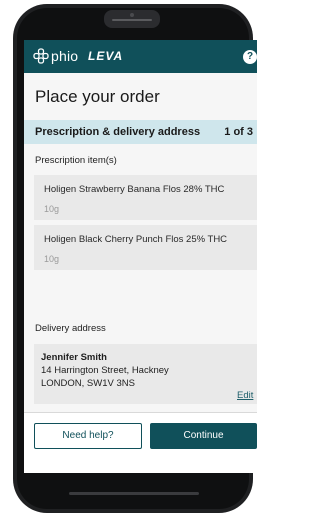  I want to click on step-indicator: Prescription & delivery address 1 of 3, so click(140, 132).